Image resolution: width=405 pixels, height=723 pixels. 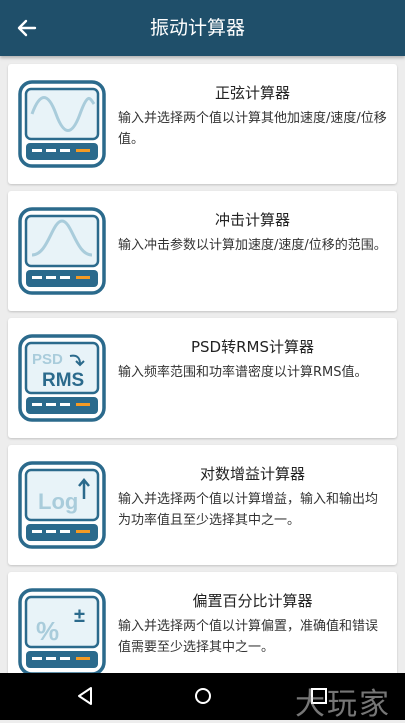 What do you see at coordinates (85, 696) in the screenshot?
I see `back-triangle-icon` at bounding box center [85, 696].